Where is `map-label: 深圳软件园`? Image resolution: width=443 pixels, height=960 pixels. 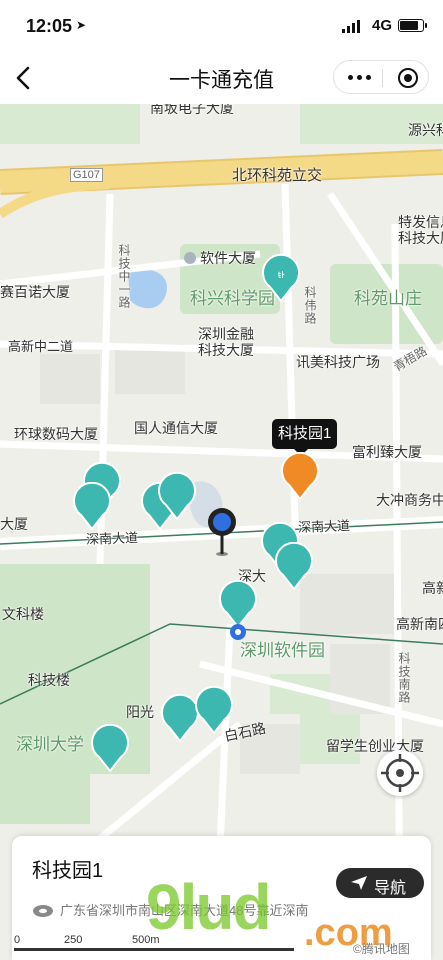
map-label: 深圳软件园 is located at coordinates (282, 650).